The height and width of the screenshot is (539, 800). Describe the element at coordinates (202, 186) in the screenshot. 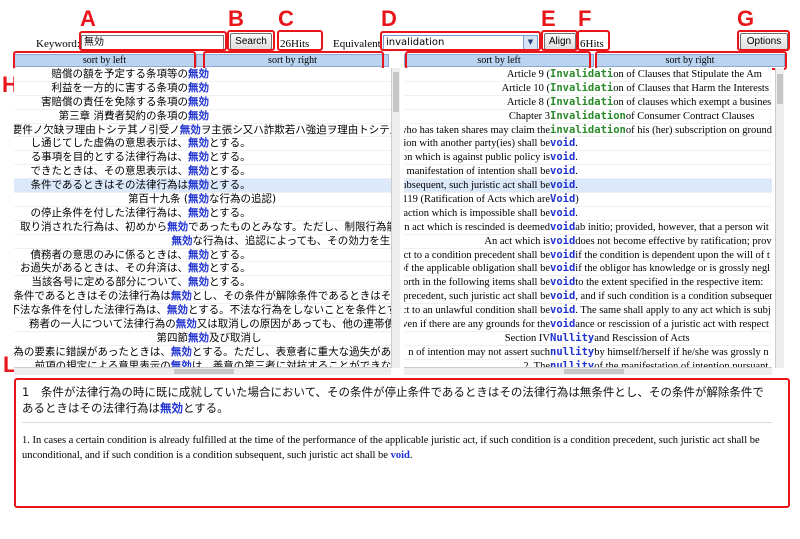

I see `japanese-concordance-row: 条件であるときはその法律行為は 無効 とする。` at that location.